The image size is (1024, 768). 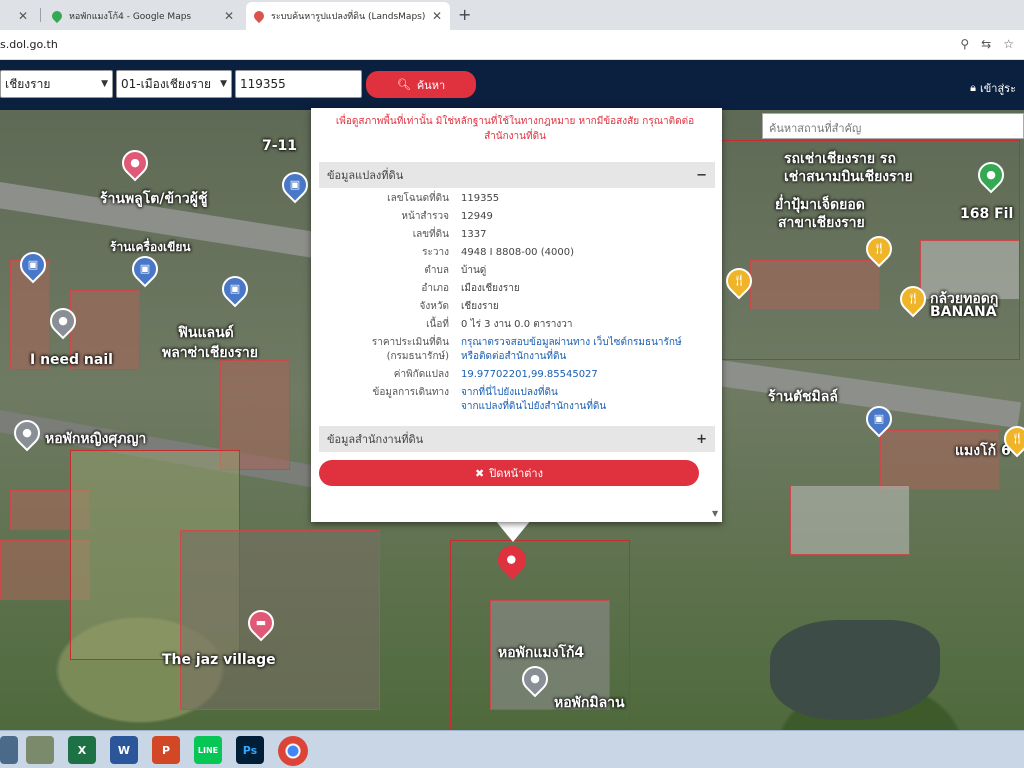 I want to click on tab-google-maps: หอพักแมงโก้4 - Google Maps ✕, so click(x=143, y=16).